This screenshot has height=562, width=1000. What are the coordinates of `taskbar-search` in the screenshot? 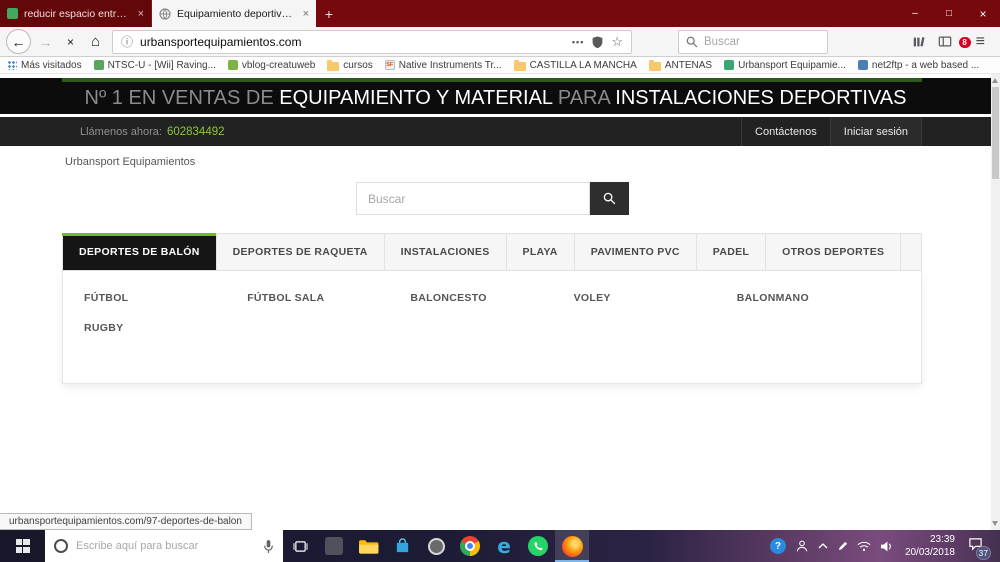 It's located at (164, 546).